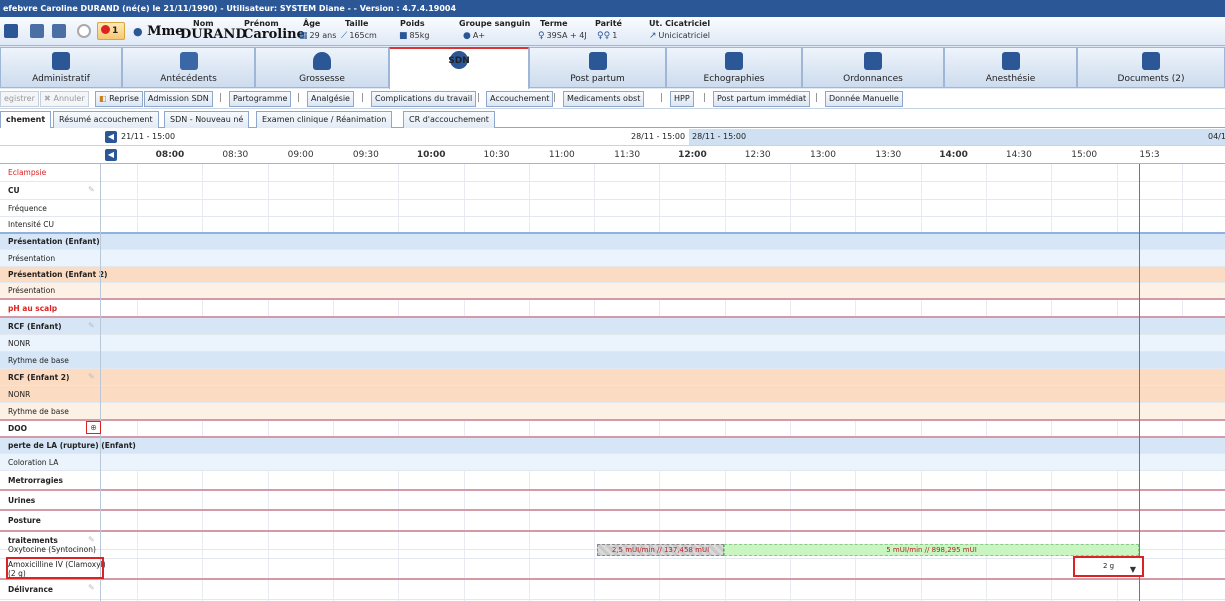 The image size is (1225, 601). What do you see at coordinates (330, 99) in the screenshot?
I see `analgesie-button: Analgésie` at bounding box center [330, 99].